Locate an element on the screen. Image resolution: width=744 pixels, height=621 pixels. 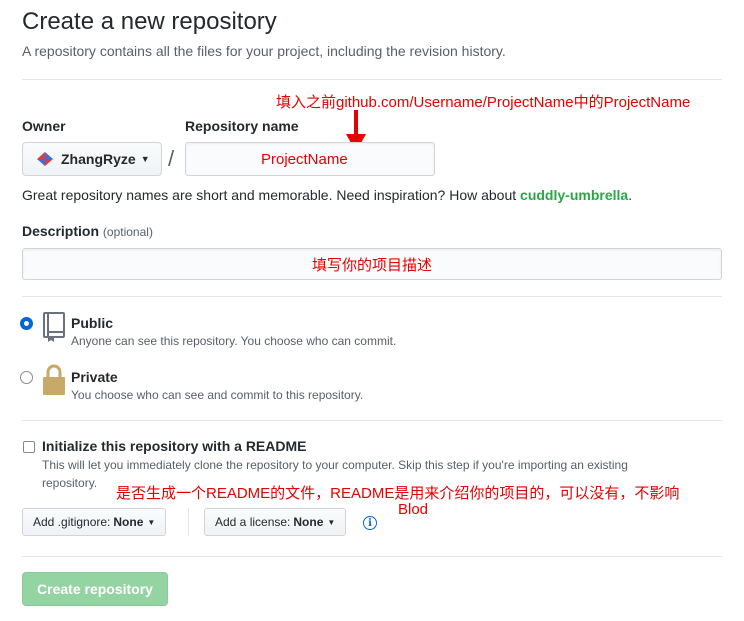
private-label: Private is located at coordinates (94, 377).